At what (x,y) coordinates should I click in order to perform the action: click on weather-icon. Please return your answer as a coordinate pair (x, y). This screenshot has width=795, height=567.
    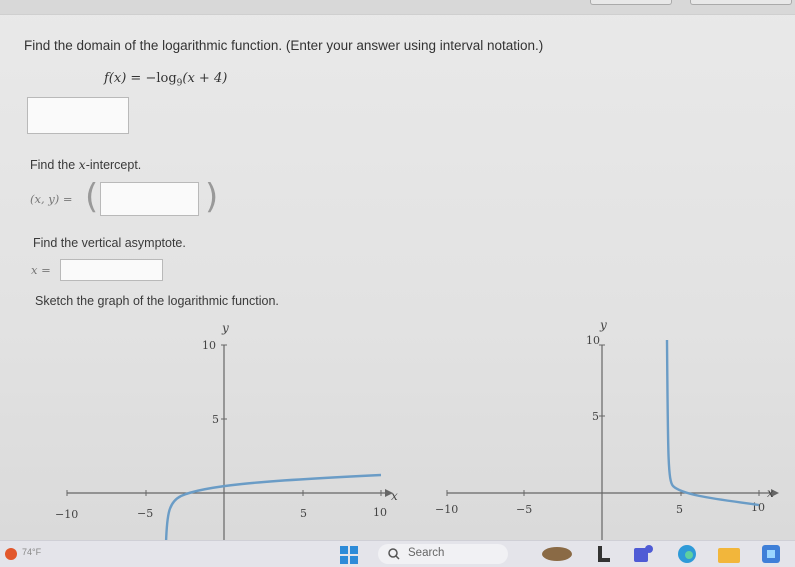
    Looking at the image, I should click on (11, 554).